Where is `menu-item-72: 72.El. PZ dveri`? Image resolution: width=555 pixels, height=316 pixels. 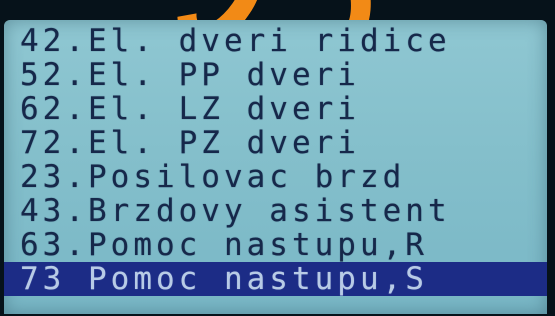 menu-item-72: 72.El. PZ dveri is located at coordinates (275, 143).